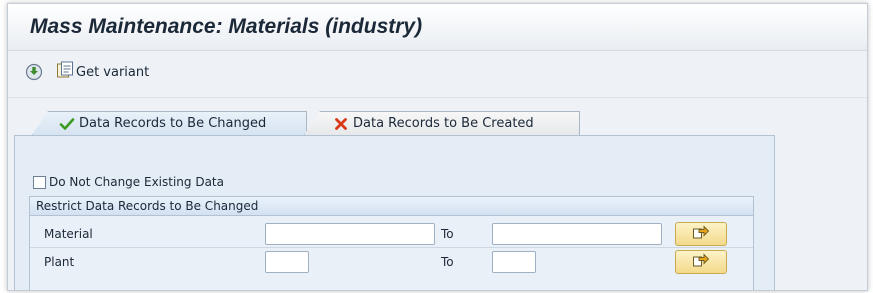 This screenshot has width=873, height=293. Describe the element at coordinates (577, 234) in the screenshot. I see `material-to-input` at that location.